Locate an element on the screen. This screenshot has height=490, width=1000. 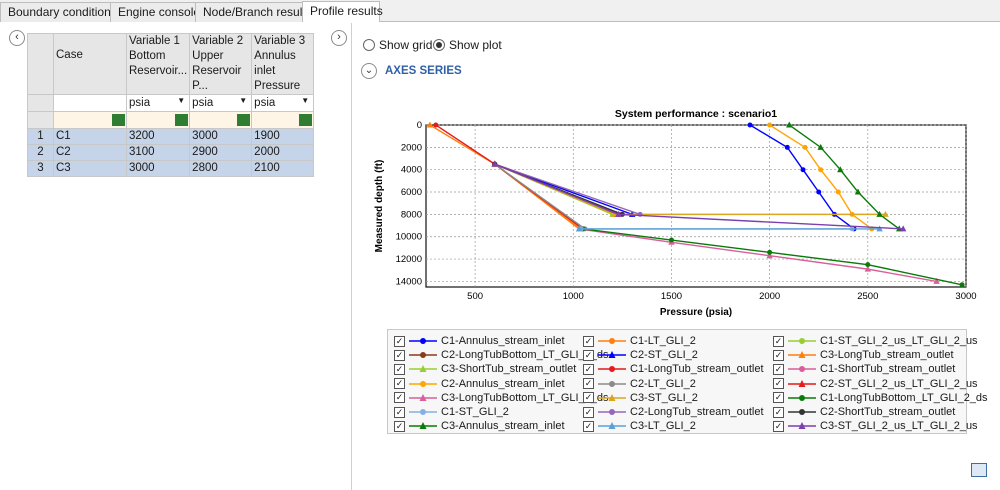
row-number: 3 is located at coordinates (40, 168).